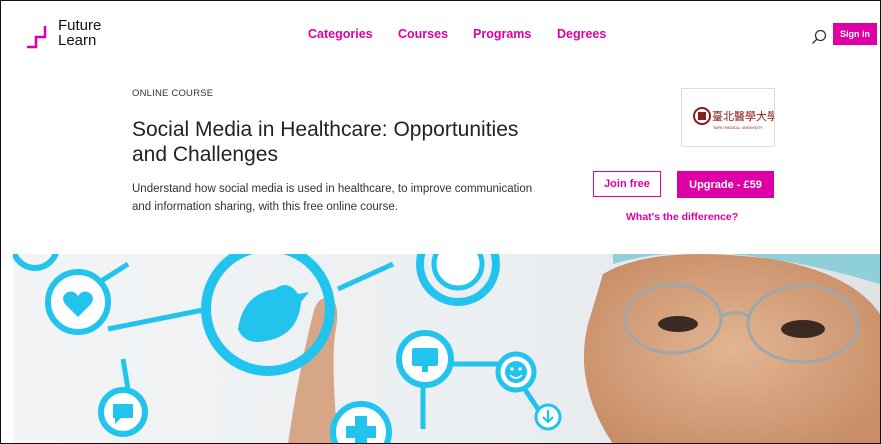 The width and height of the screenshot is (881, 444). What do you see at coordinates (743, 116) in the screenshot?
I see `university-logo-text: 臺北醫學大學` at bounding box center [743, 116].